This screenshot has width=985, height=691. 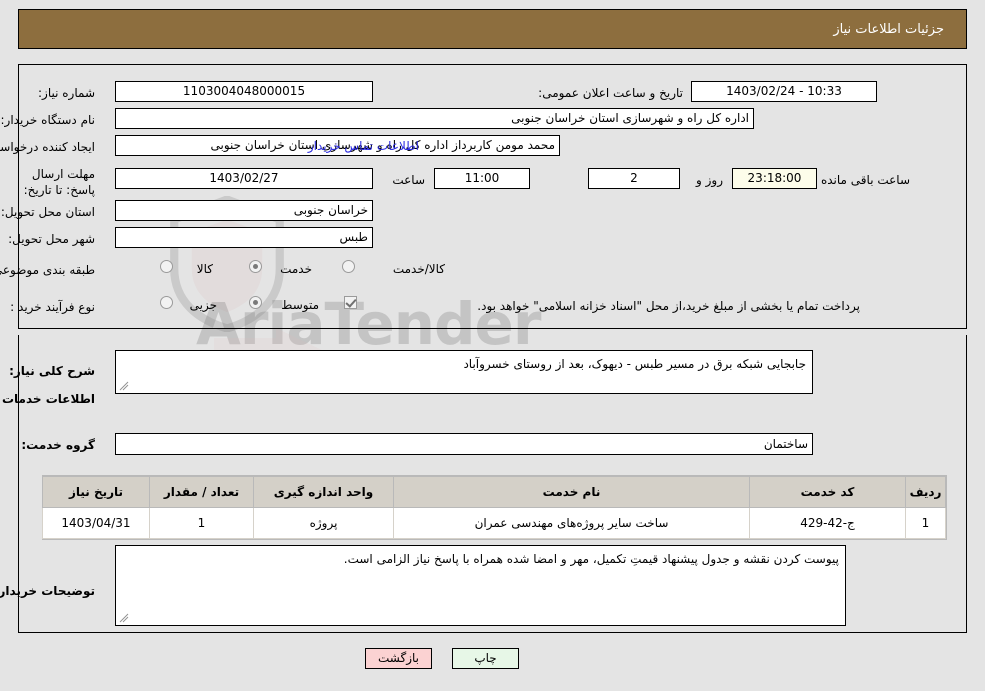 What do you see at coordinates (58, 445) in the screenshot?
I see `service-group-label: گروه خدمت:` at bounding box center [58, 445].